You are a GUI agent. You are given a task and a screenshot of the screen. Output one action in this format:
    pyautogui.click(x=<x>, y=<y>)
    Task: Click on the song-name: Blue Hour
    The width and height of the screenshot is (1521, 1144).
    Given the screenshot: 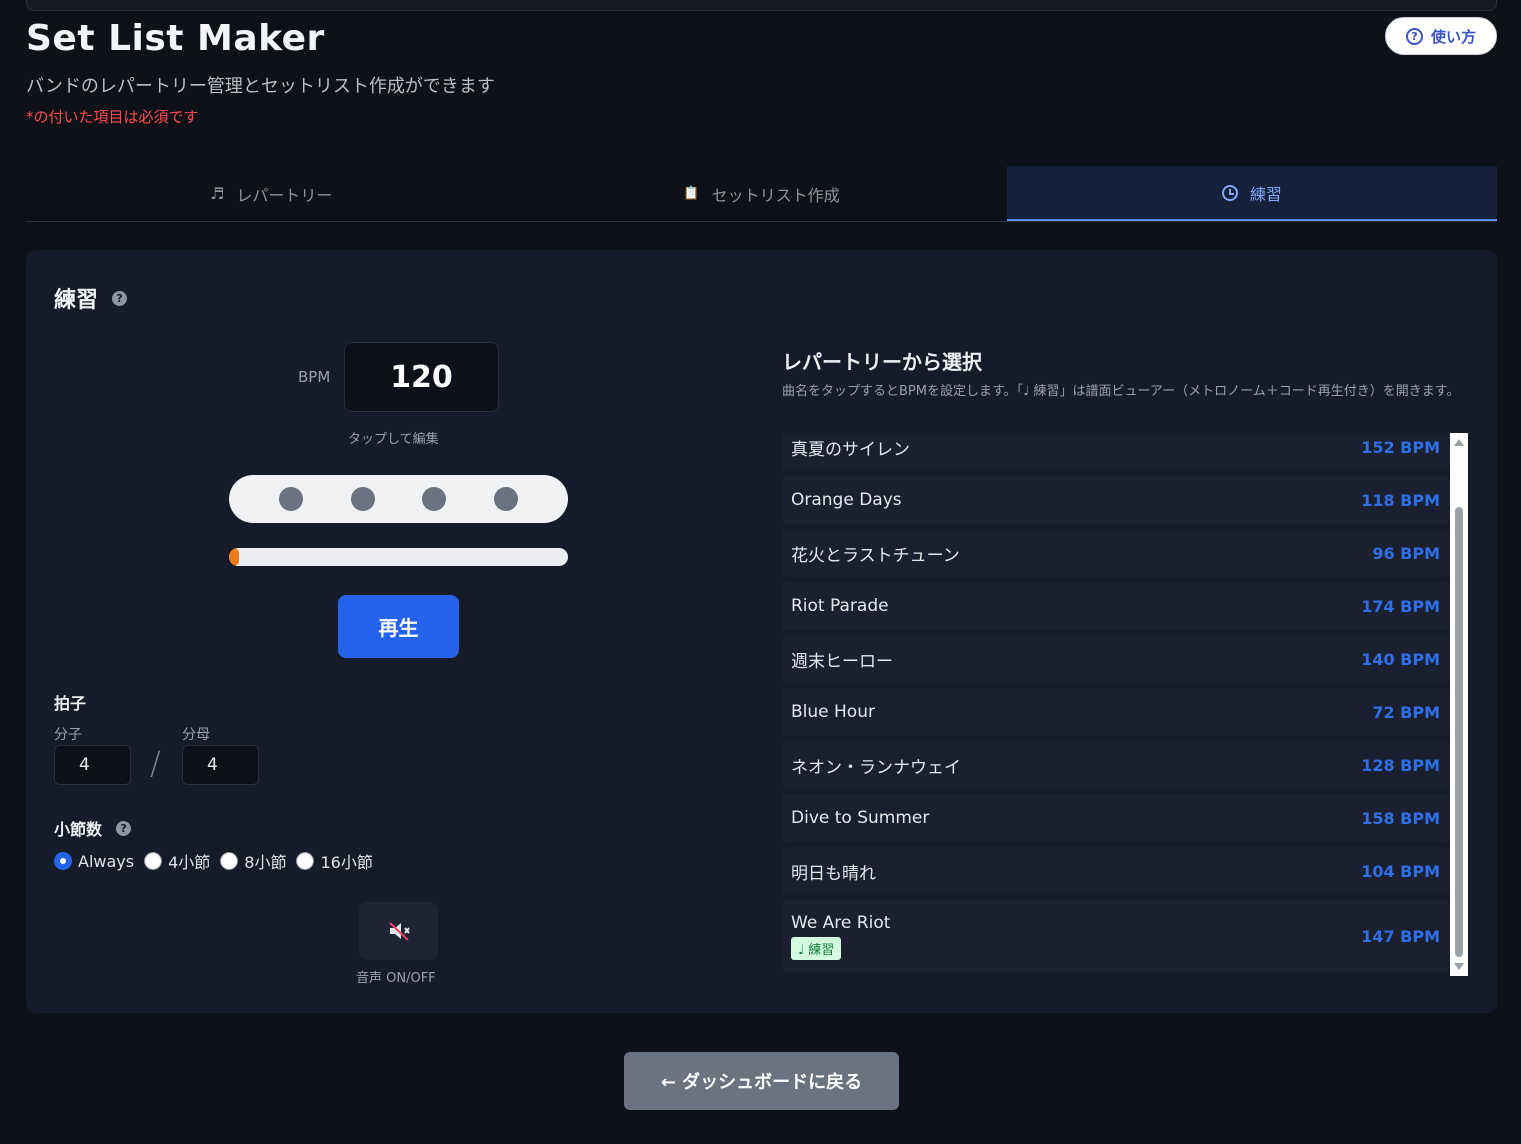 What is the action you would take?
    pyautogui.click(x=833, y=712)
    